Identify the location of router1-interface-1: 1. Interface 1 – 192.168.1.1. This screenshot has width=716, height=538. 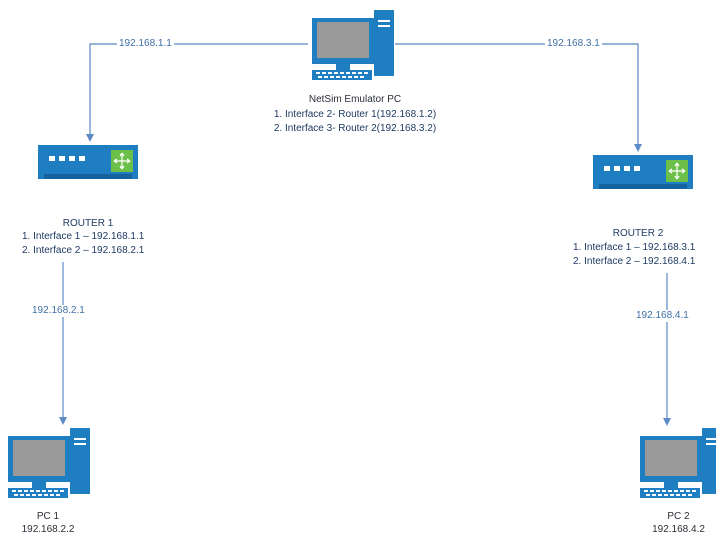
(83, 236).